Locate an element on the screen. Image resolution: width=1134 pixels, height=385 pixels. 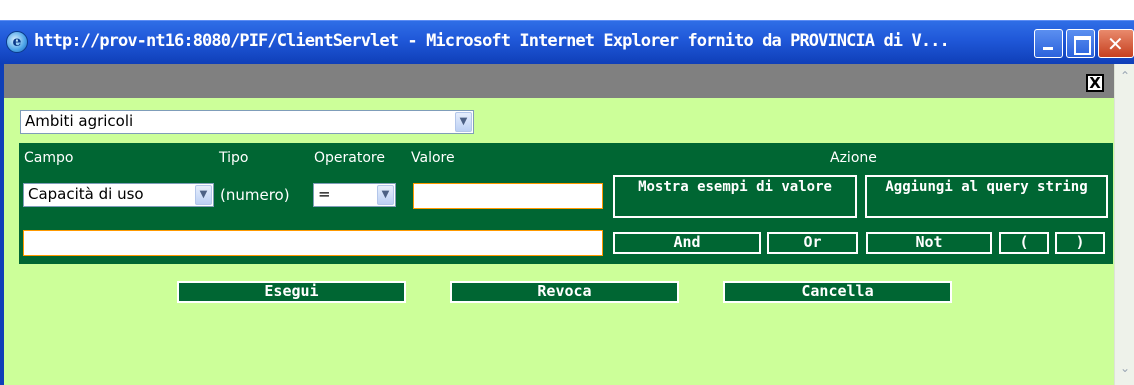
or-button: Or is located at coordinates (812, 243).